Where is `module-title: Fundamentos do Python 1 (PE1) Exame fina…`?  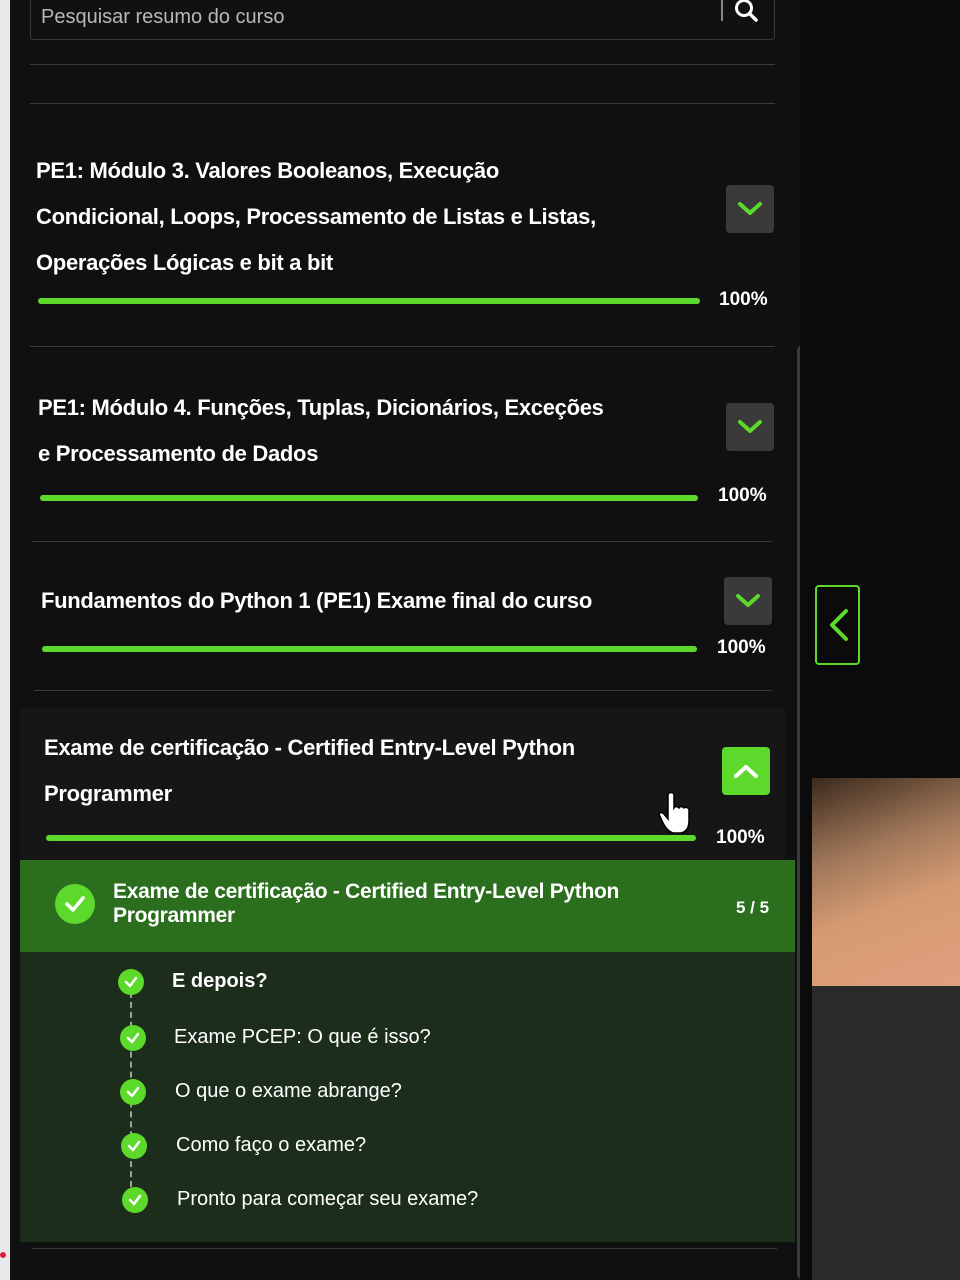
module-title: Fundamentos do Python 1 (PE1) Exame fina… is located at coordinates (316, 600).